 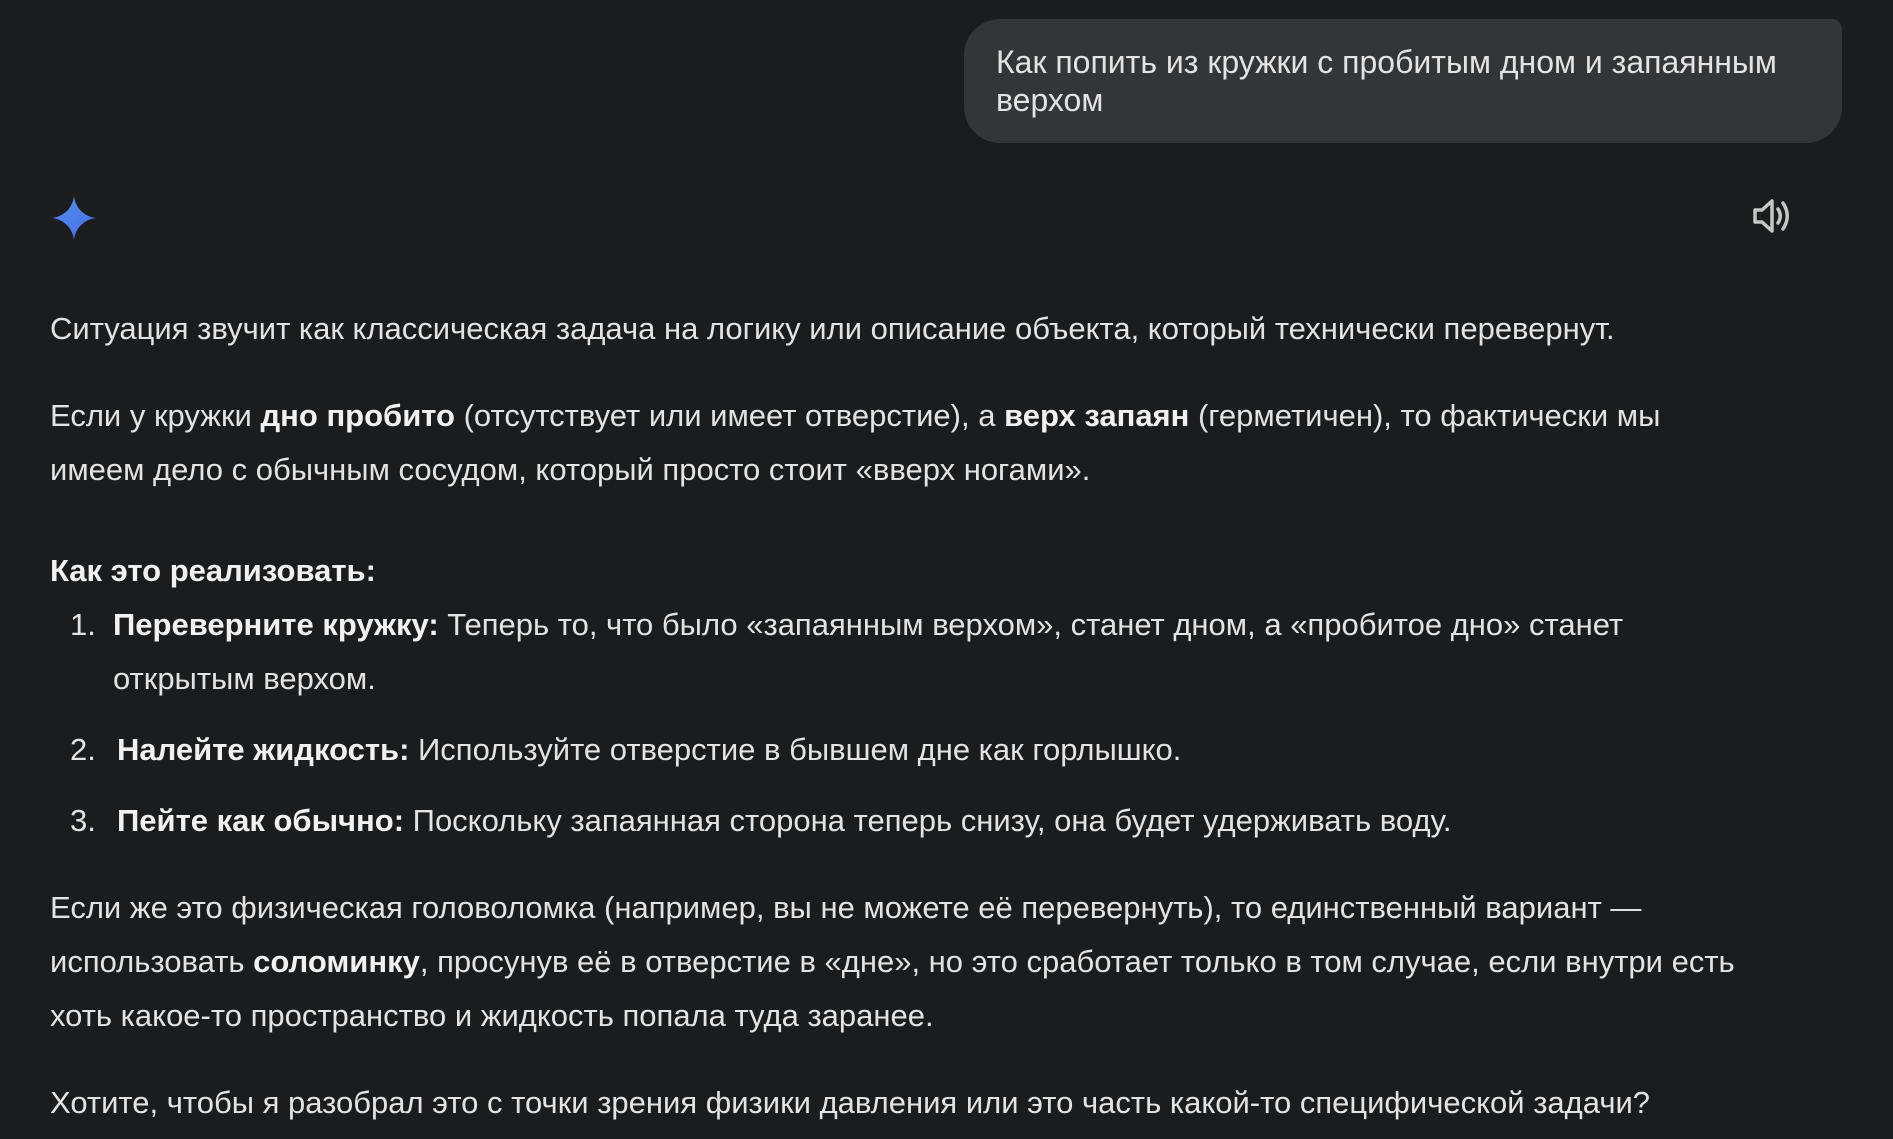 I want to click on text-run: использовать, so click(x=152, y=961).